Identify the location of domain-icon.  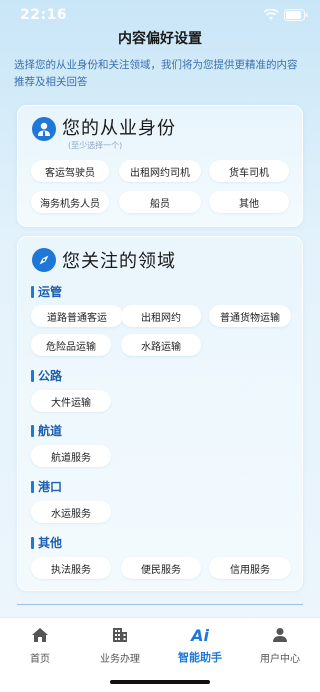
(44, 260).